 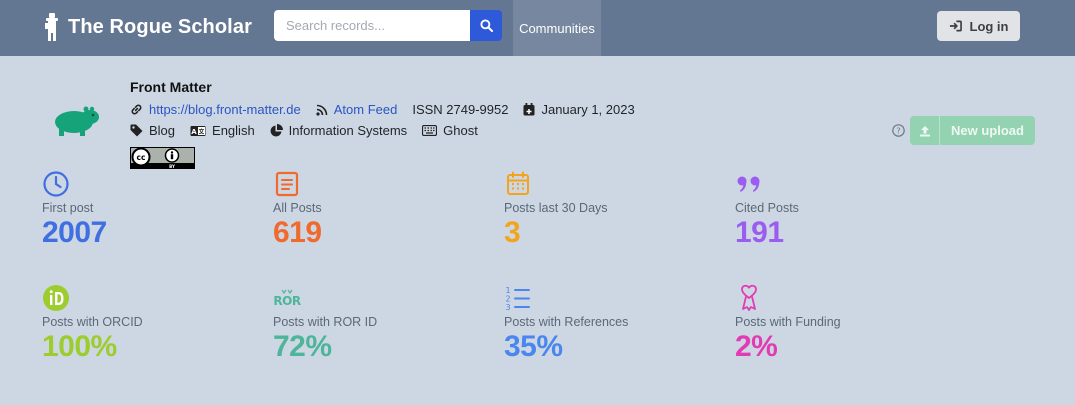 What do you see at coordinates (302, 346) in the screenshot?
I see `stat-value: 72%` at bounding box center [302, 346].